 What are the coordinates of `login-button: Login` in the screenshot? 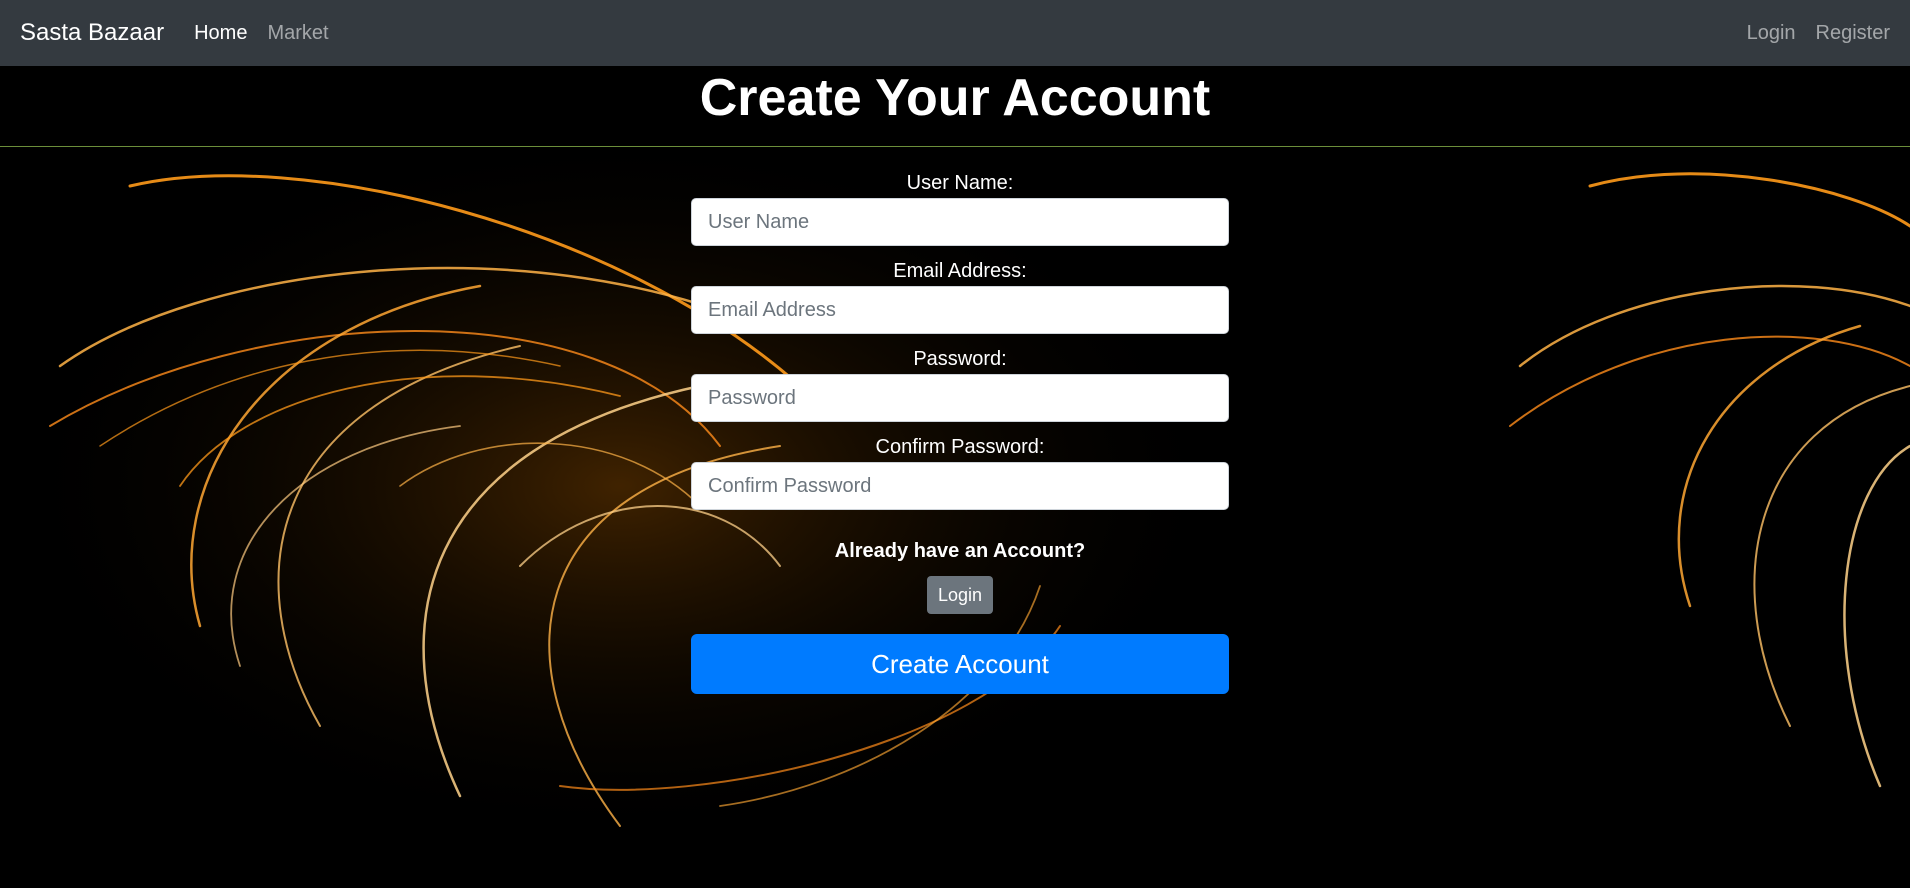 It's located at (960, 595).